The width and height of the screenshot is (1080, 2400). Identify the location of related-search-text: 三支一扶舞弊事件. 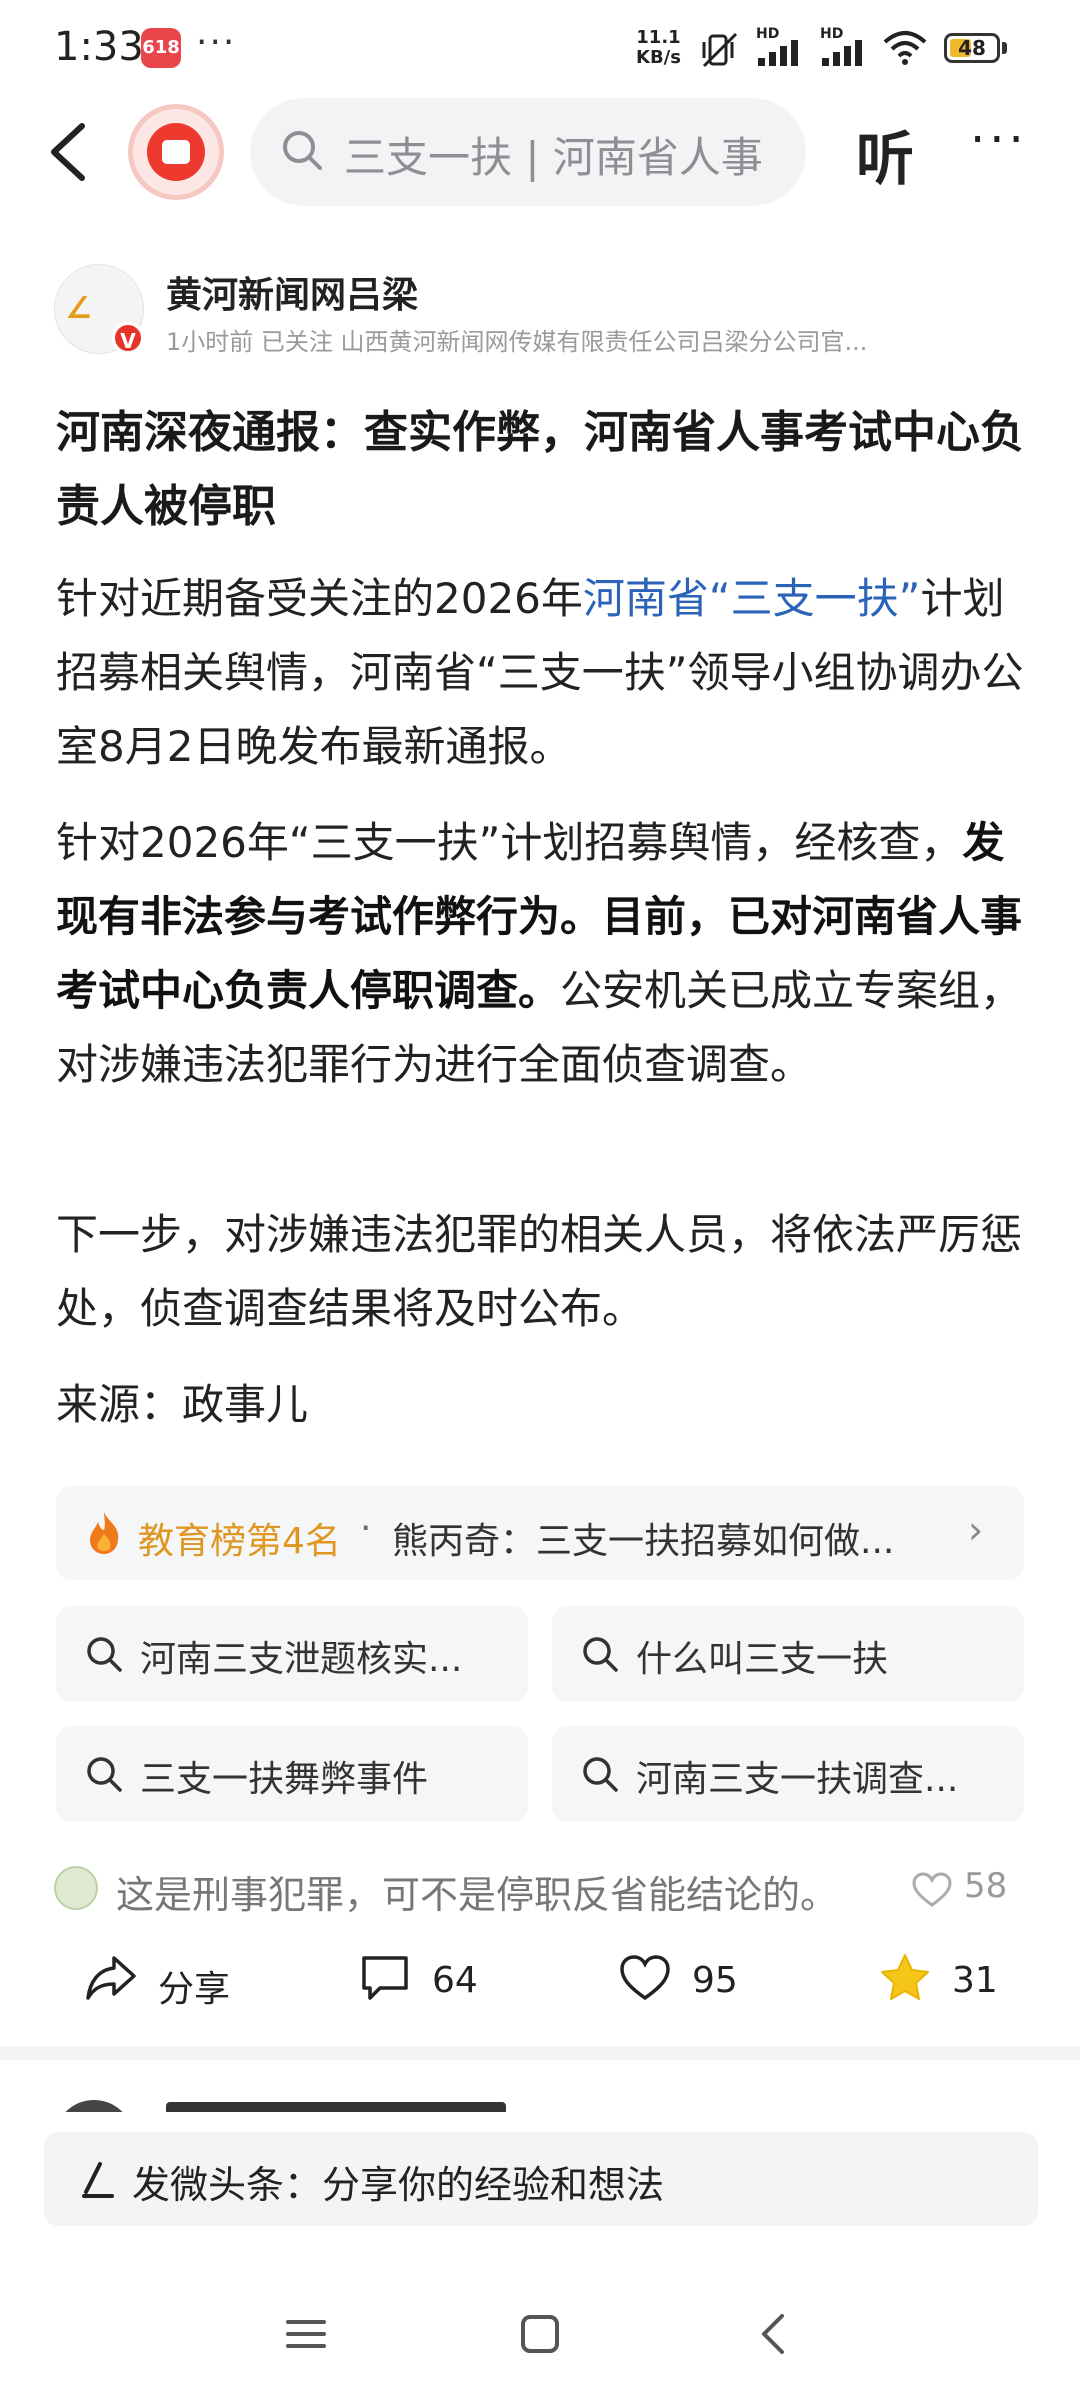
(284, 1779).